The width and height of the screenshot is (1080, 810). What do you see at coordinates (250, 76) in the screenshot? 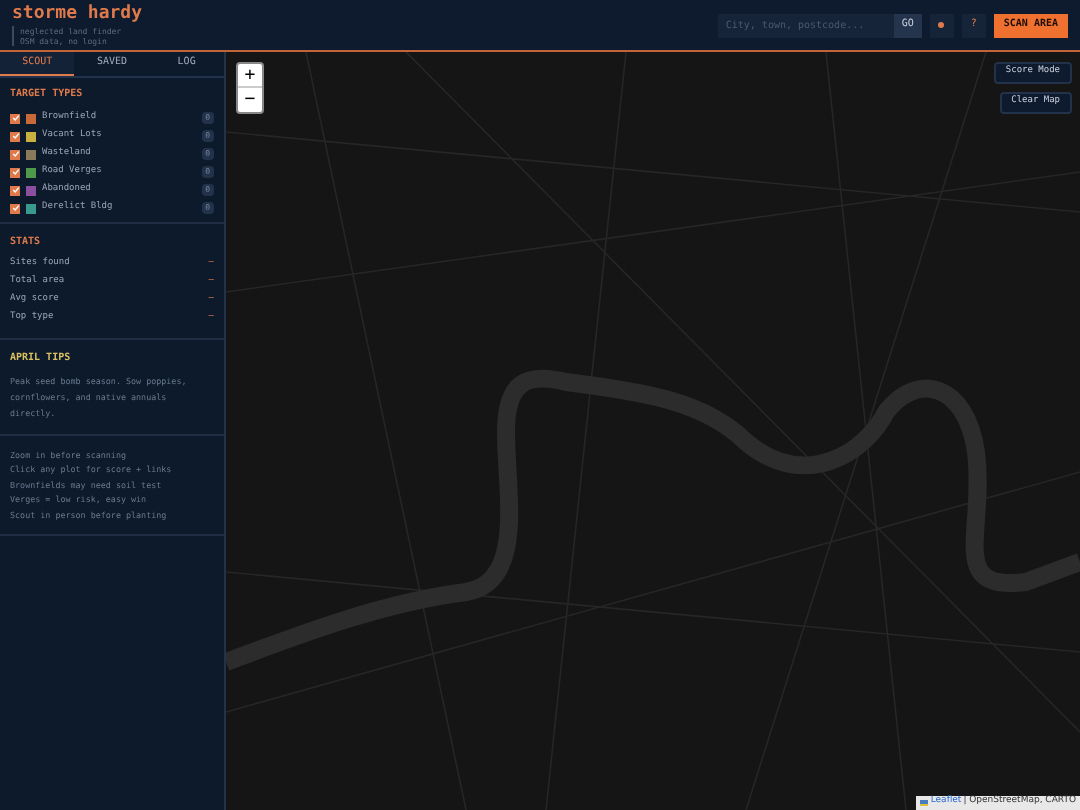
I see `zoom-in-button: +` at bounding box center [250, 76].